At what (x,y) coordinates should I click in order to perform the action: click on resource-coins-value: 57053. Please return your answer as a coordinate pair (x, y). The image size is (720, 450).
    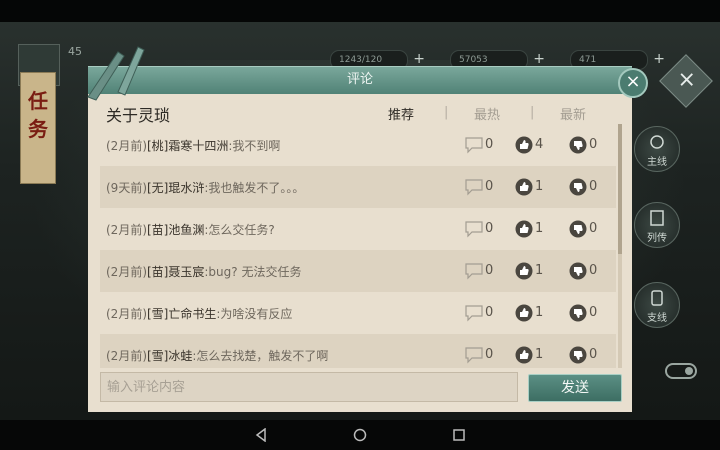
    Looking at the image, I should click on (473, 60).